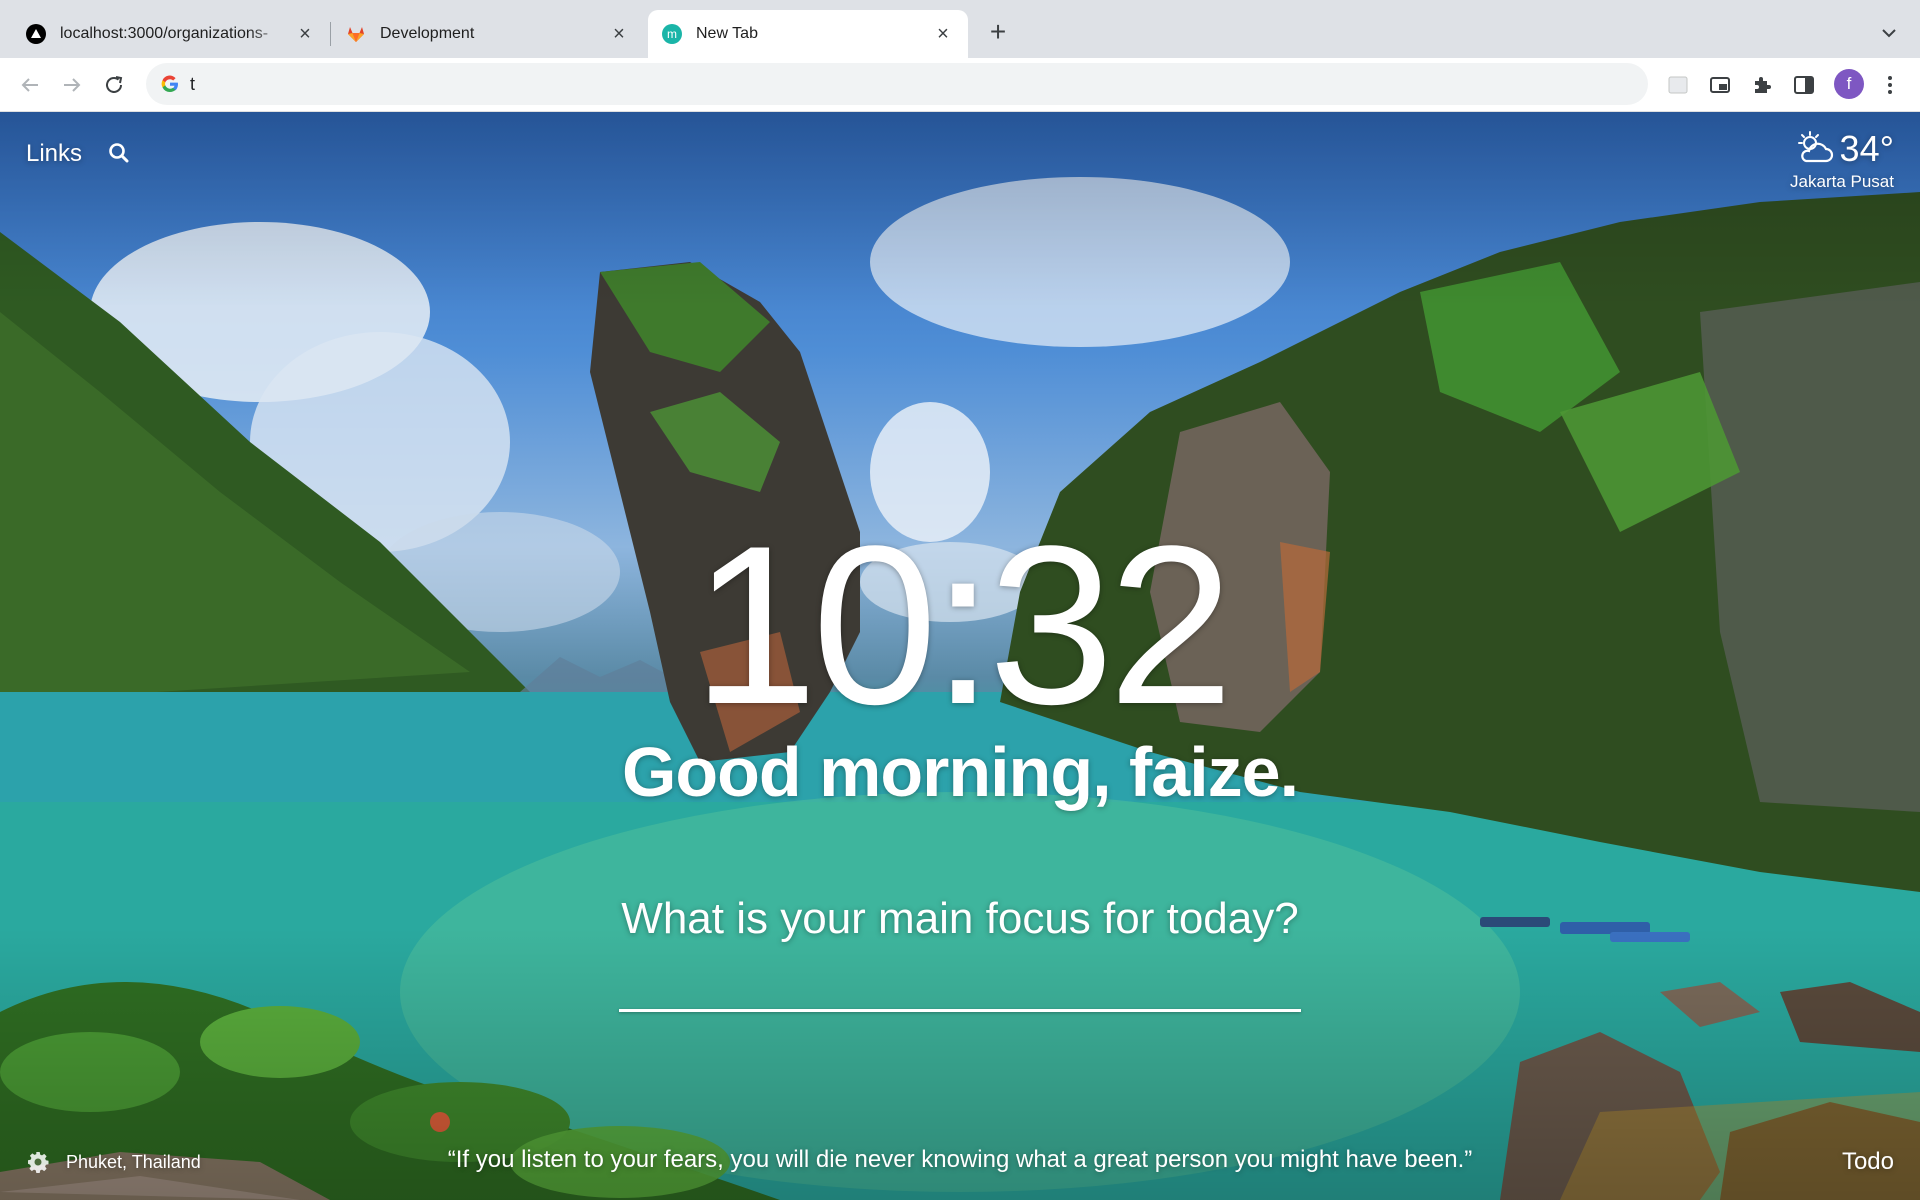  Describe the element at coordinates (1866, 148) in the screenshot. I see `weather-temperature: 34°` at that location.